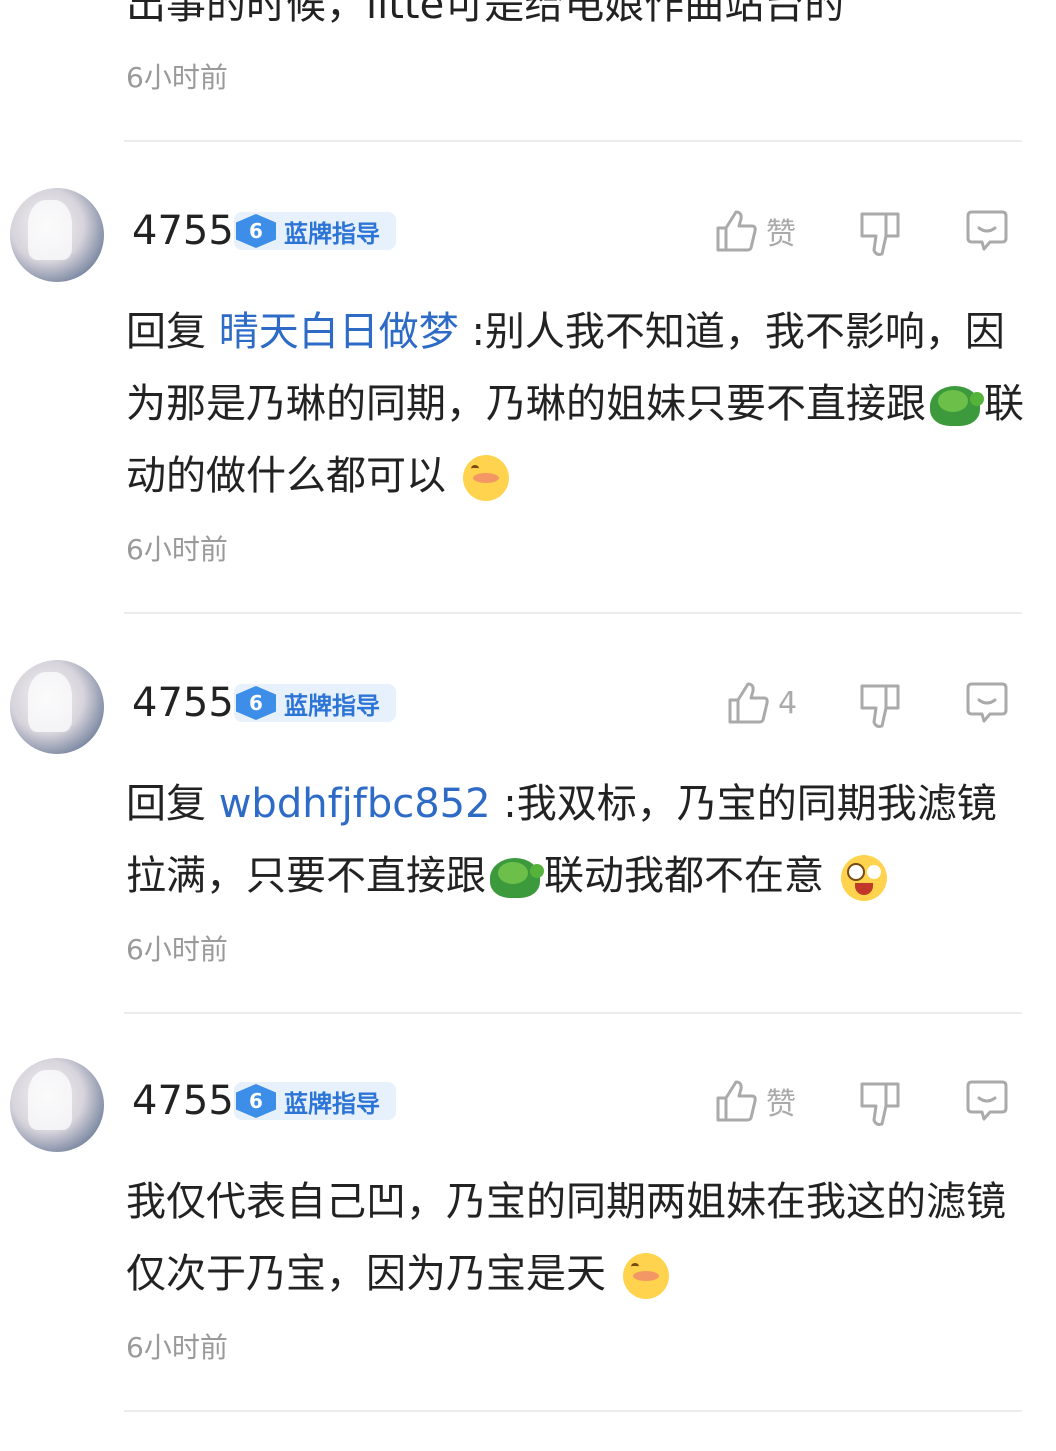  What do you see at coordinates (485, 14) in the screenshot?
I see `previous-comment-text: 出事的时候，litte可是给电娘作曲站台的` at bounding box center [485, 14].